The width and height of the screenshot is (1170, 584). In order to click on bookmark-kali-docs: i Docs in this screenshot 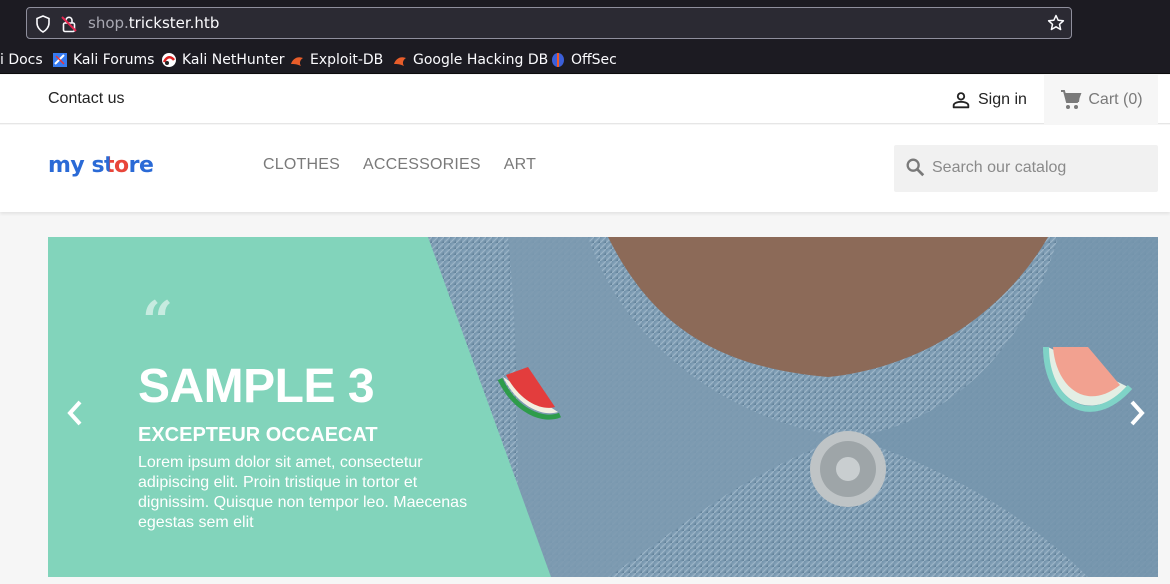, I will do `click(21, 60)`.